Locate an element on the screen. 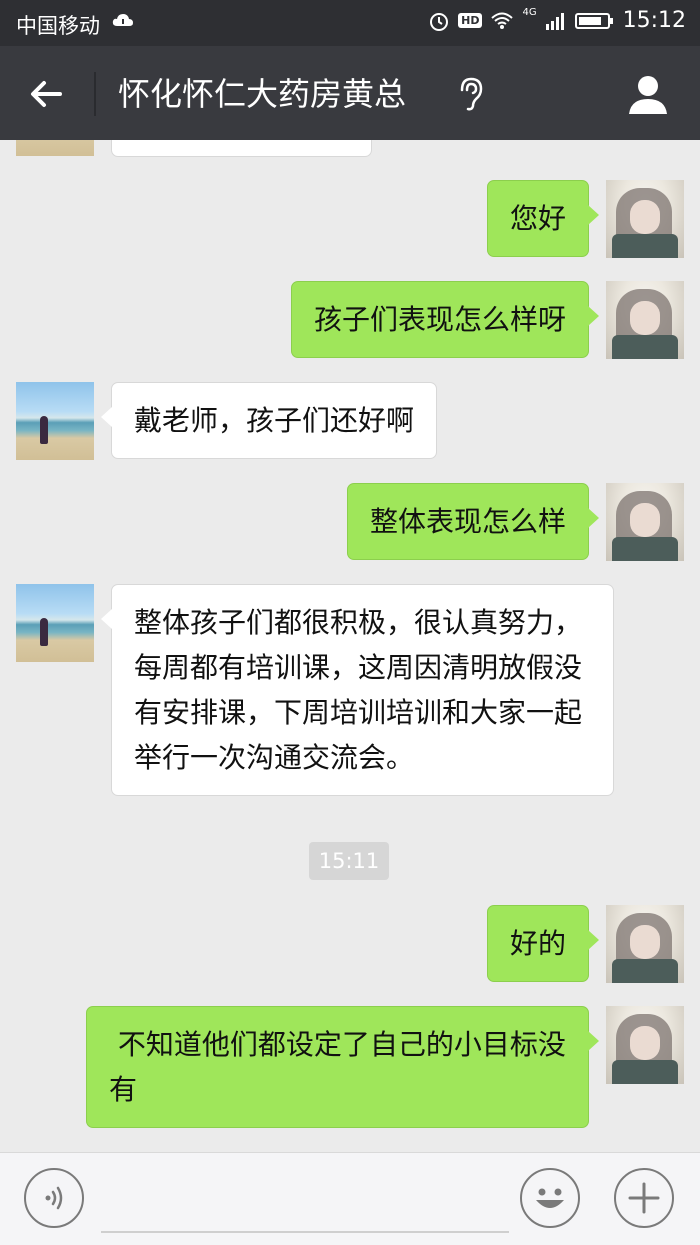  message-bubble-outgoing: 不知道他们都设定了自己的小目标没有 is located at coordinates (342, 1067).